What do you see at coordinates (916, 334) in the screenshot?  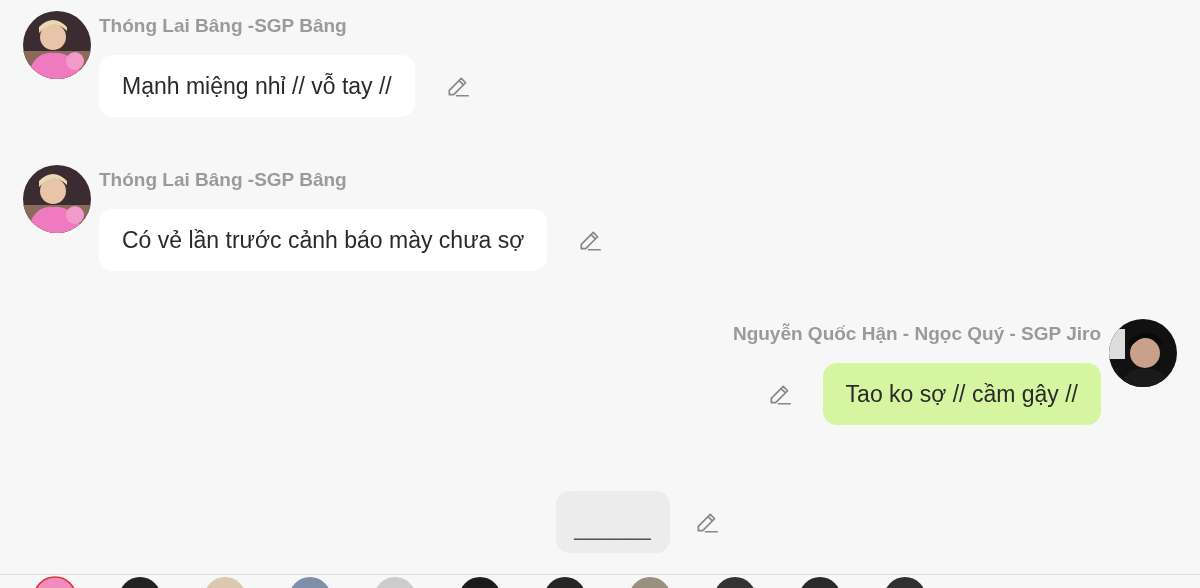 I see `sender-name: Nguyễn Quốc Hận - Ngọc Quý - SGP Jiro` at bounding box center [916, 334].